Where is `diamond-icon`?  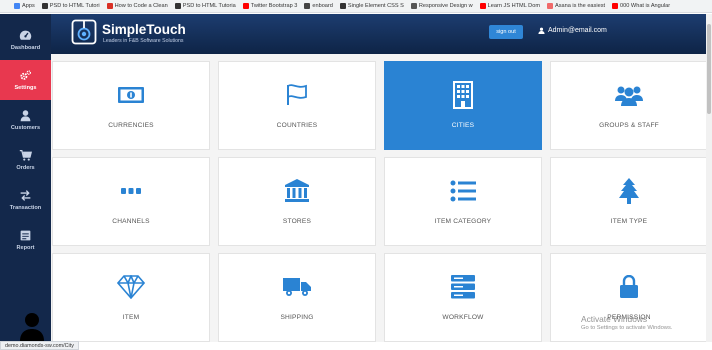
diamond-icon is located at coordinates (131, 287).